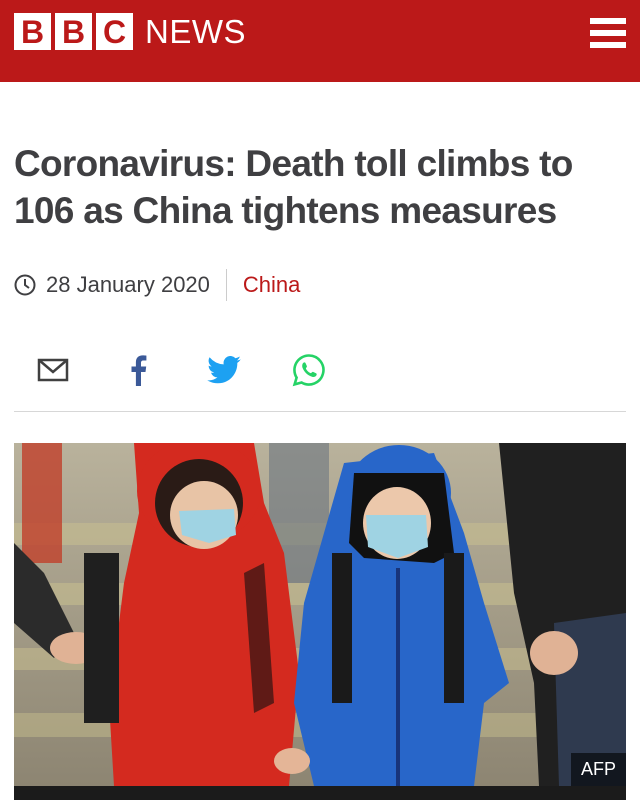 The width and height of the screenshot is (640, 800). Describe the element at coordinates (271, 285) in the screenshot. I see `topic-link-china: China` at that location.